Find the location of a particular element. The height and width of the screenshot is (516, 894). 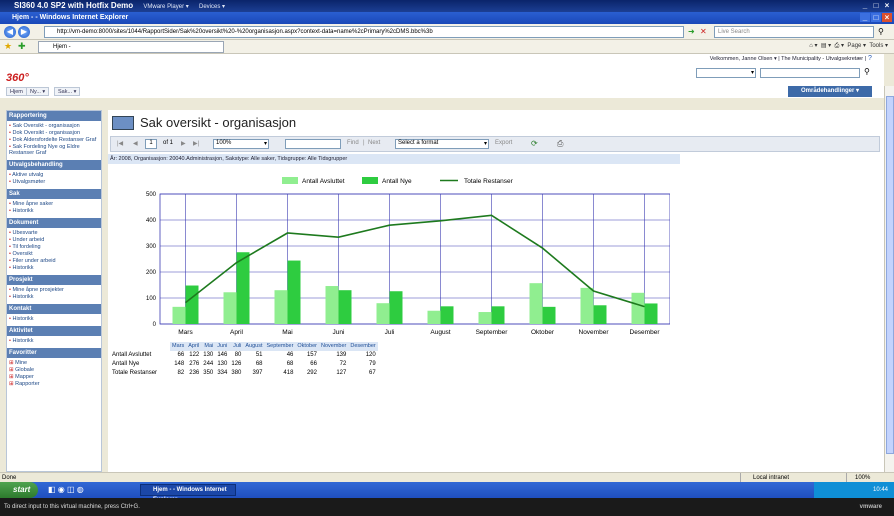

x-tick-label: August is located at coordinates (440, 332).